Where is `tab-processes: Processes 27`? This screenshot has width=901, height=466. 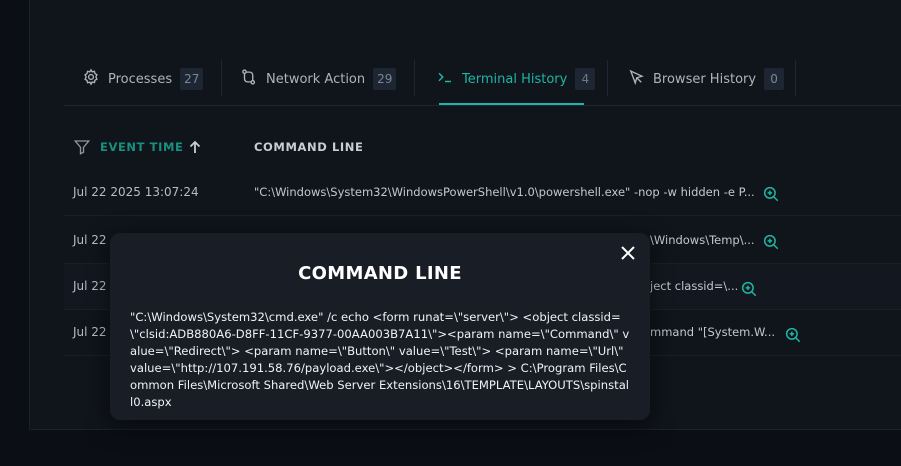 tab-processes: Processes 27 is located at coordinates (143, 79).